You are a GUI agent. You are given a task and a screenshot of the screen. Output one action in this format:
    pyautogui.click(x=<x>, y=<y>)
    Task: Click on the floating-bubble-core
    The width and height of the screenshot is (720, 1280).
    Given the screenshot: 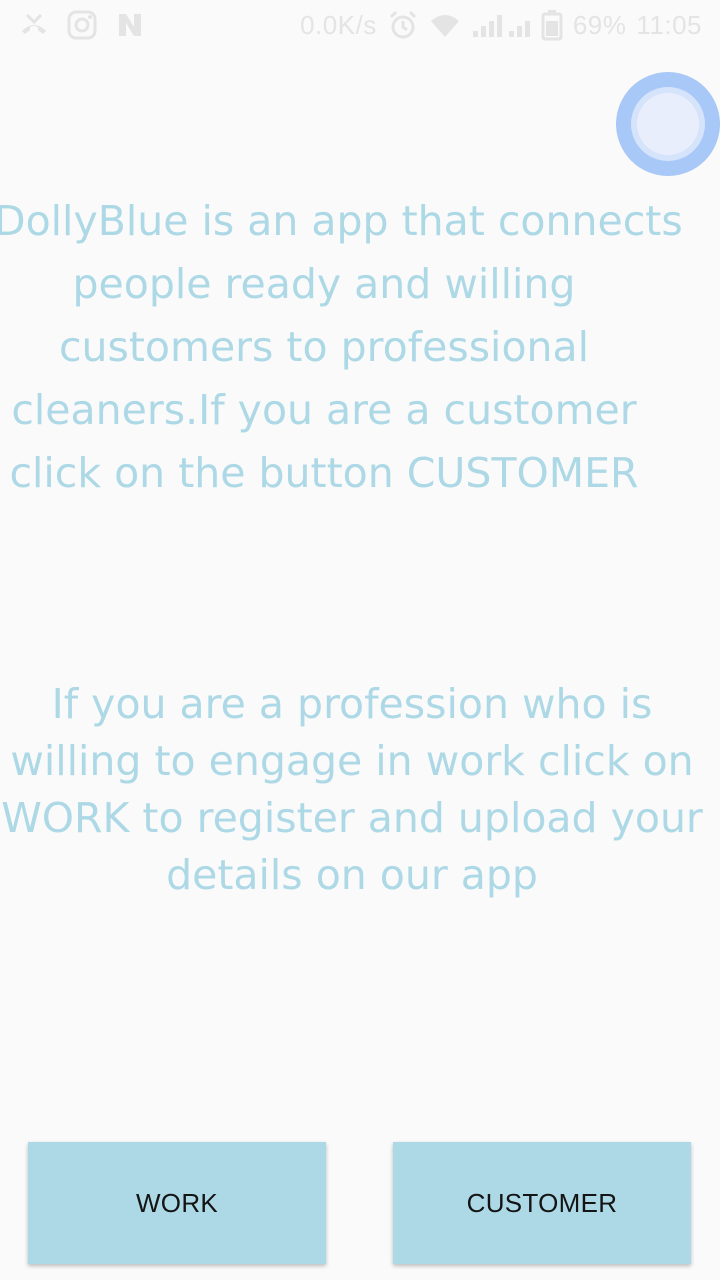 What is the action you would take?
    pyautogui.click(x=668, y=124)
    